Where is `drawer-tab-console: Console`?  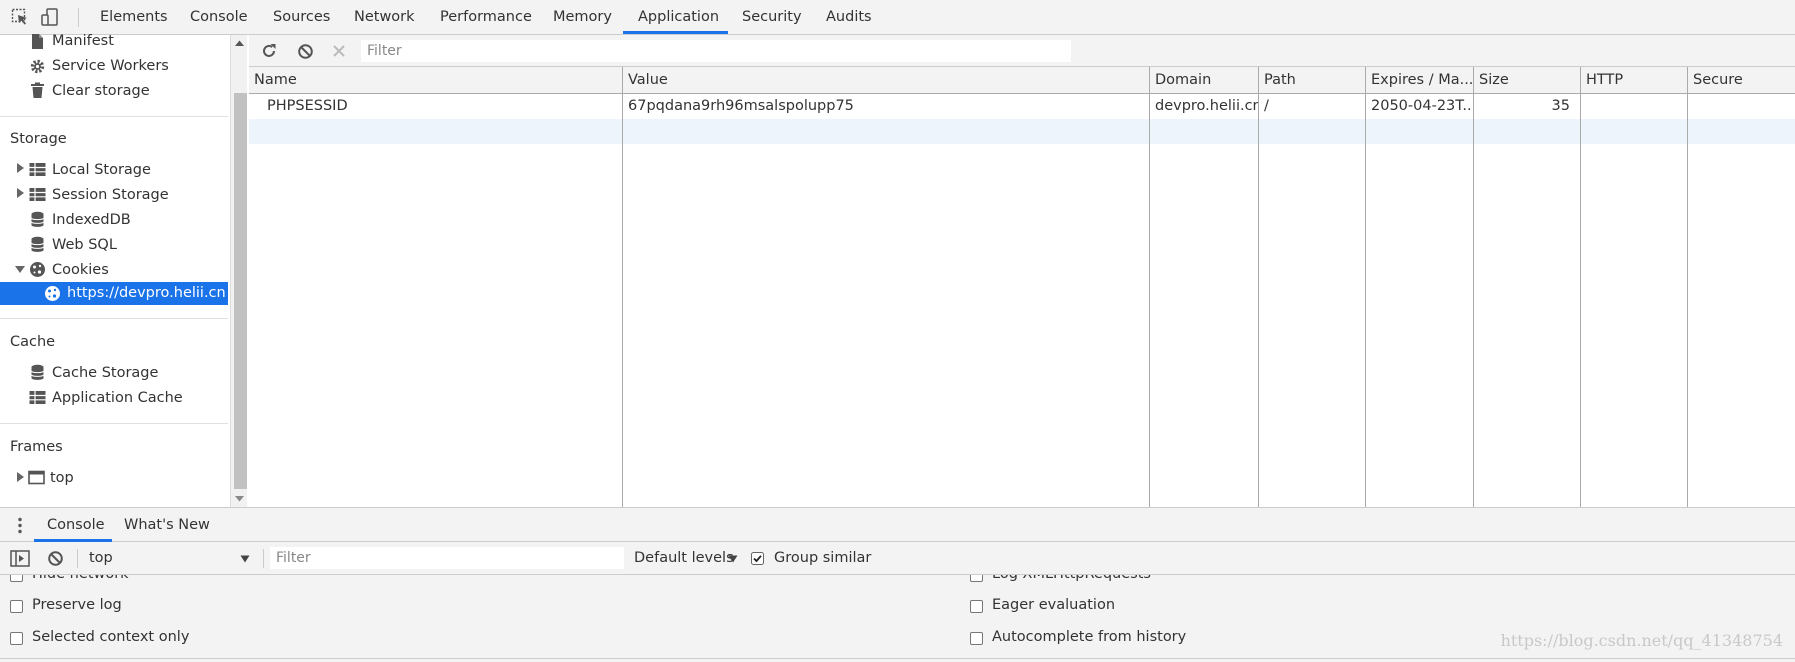
drawer-tab-console: Console is located at coordinates (76, 525).